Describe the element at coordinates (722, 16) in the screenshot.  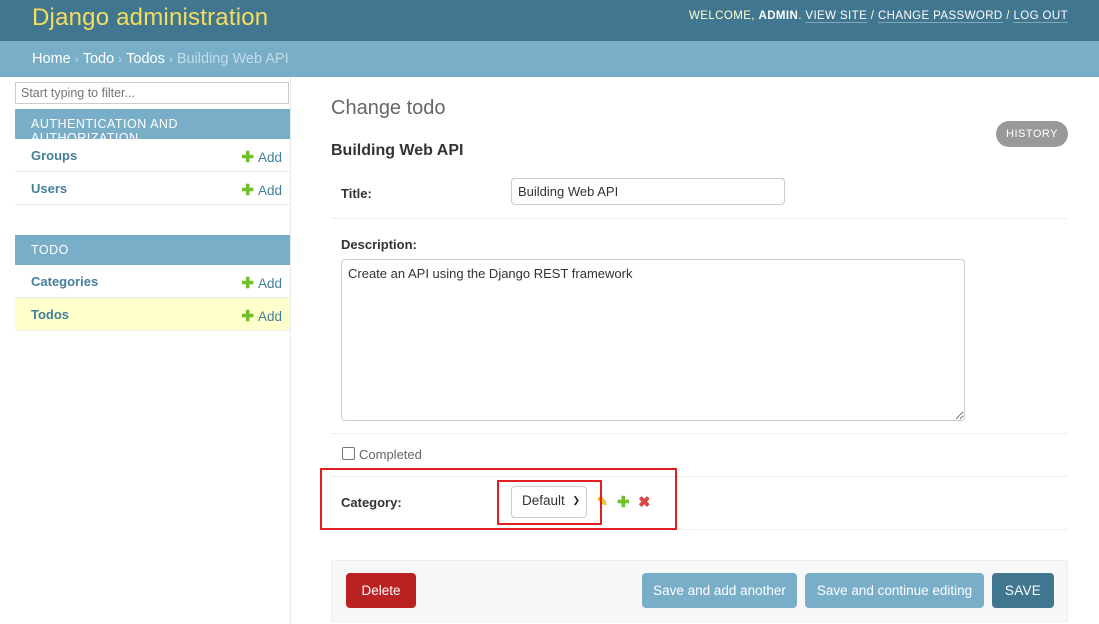
I see `welcome-text: Welcome,` at that location.